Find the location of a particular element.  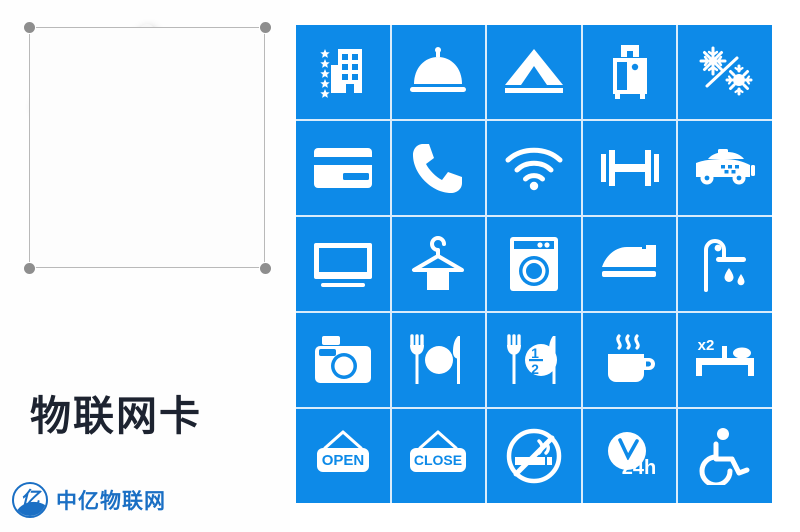

icon-tile-air-conditioning is located at coordinates (725, 72).